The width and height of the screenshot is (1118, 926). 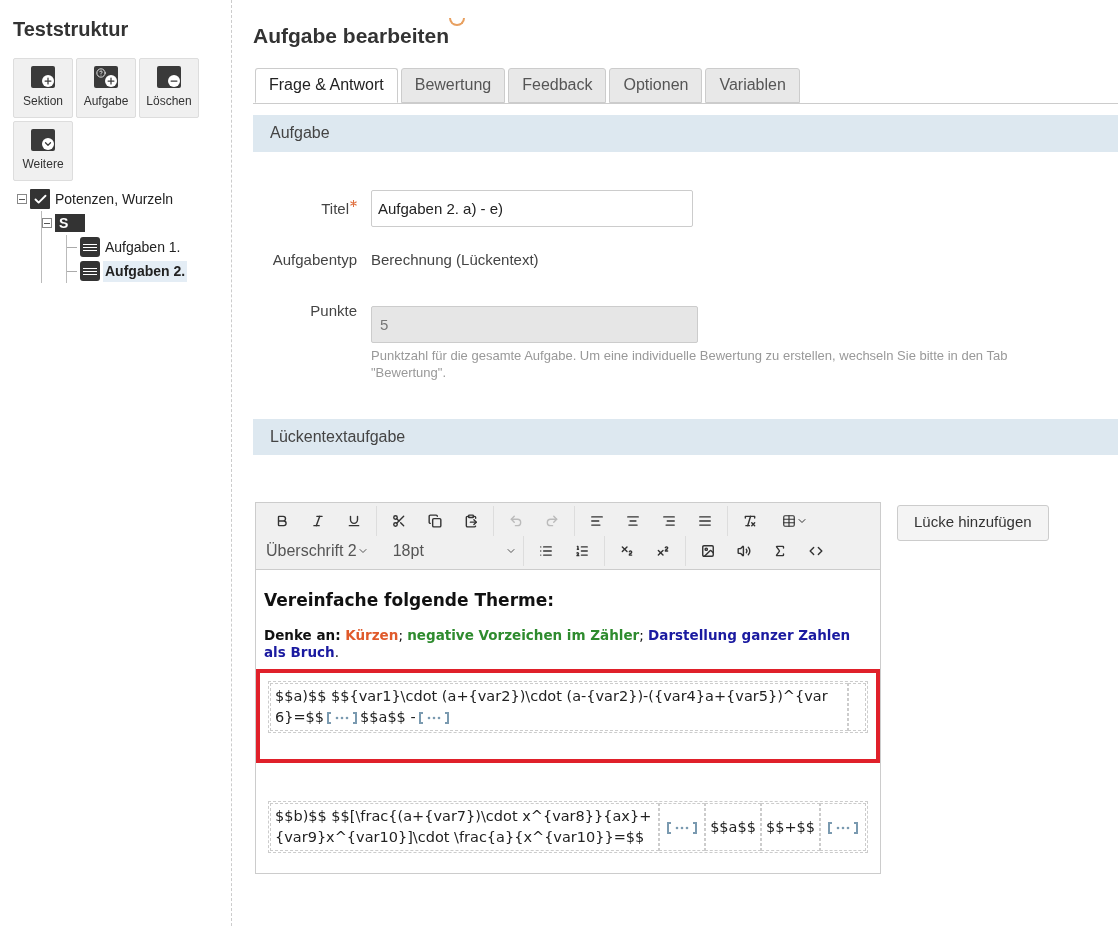 I want to click on sidebar-title: Teststruktur, so click(x=71, y=29).